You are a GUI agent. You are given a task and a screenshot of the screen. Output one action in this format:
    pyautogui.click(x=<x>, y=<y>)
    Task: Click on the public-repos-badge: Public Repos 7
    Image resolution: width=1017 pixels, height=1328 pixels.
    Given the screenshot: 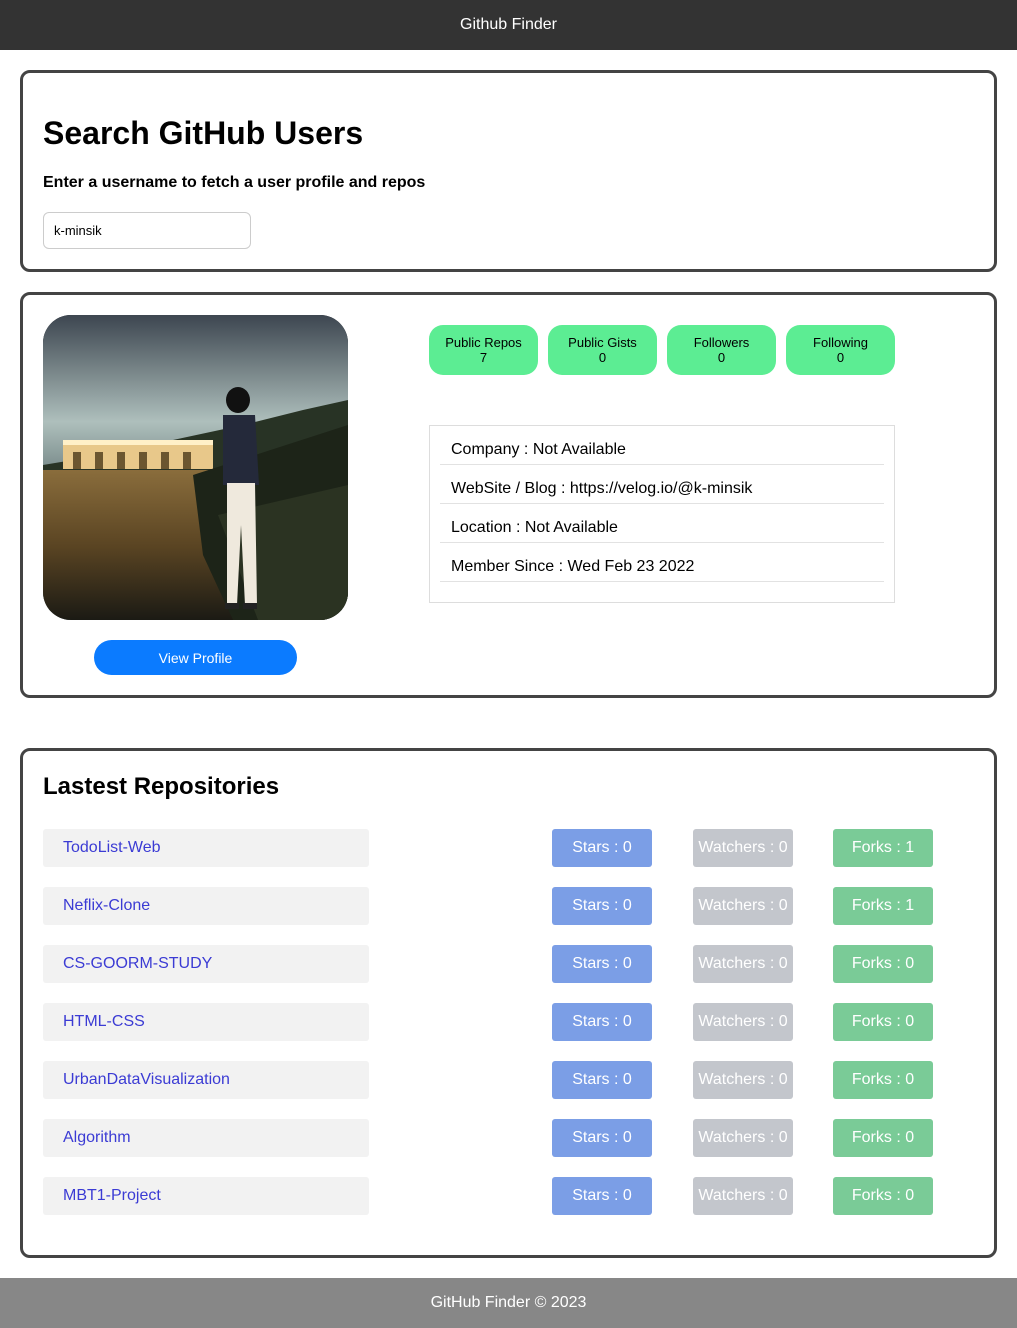 What is the action you would take?
    pyautogui.click(x=483, y=350)
    